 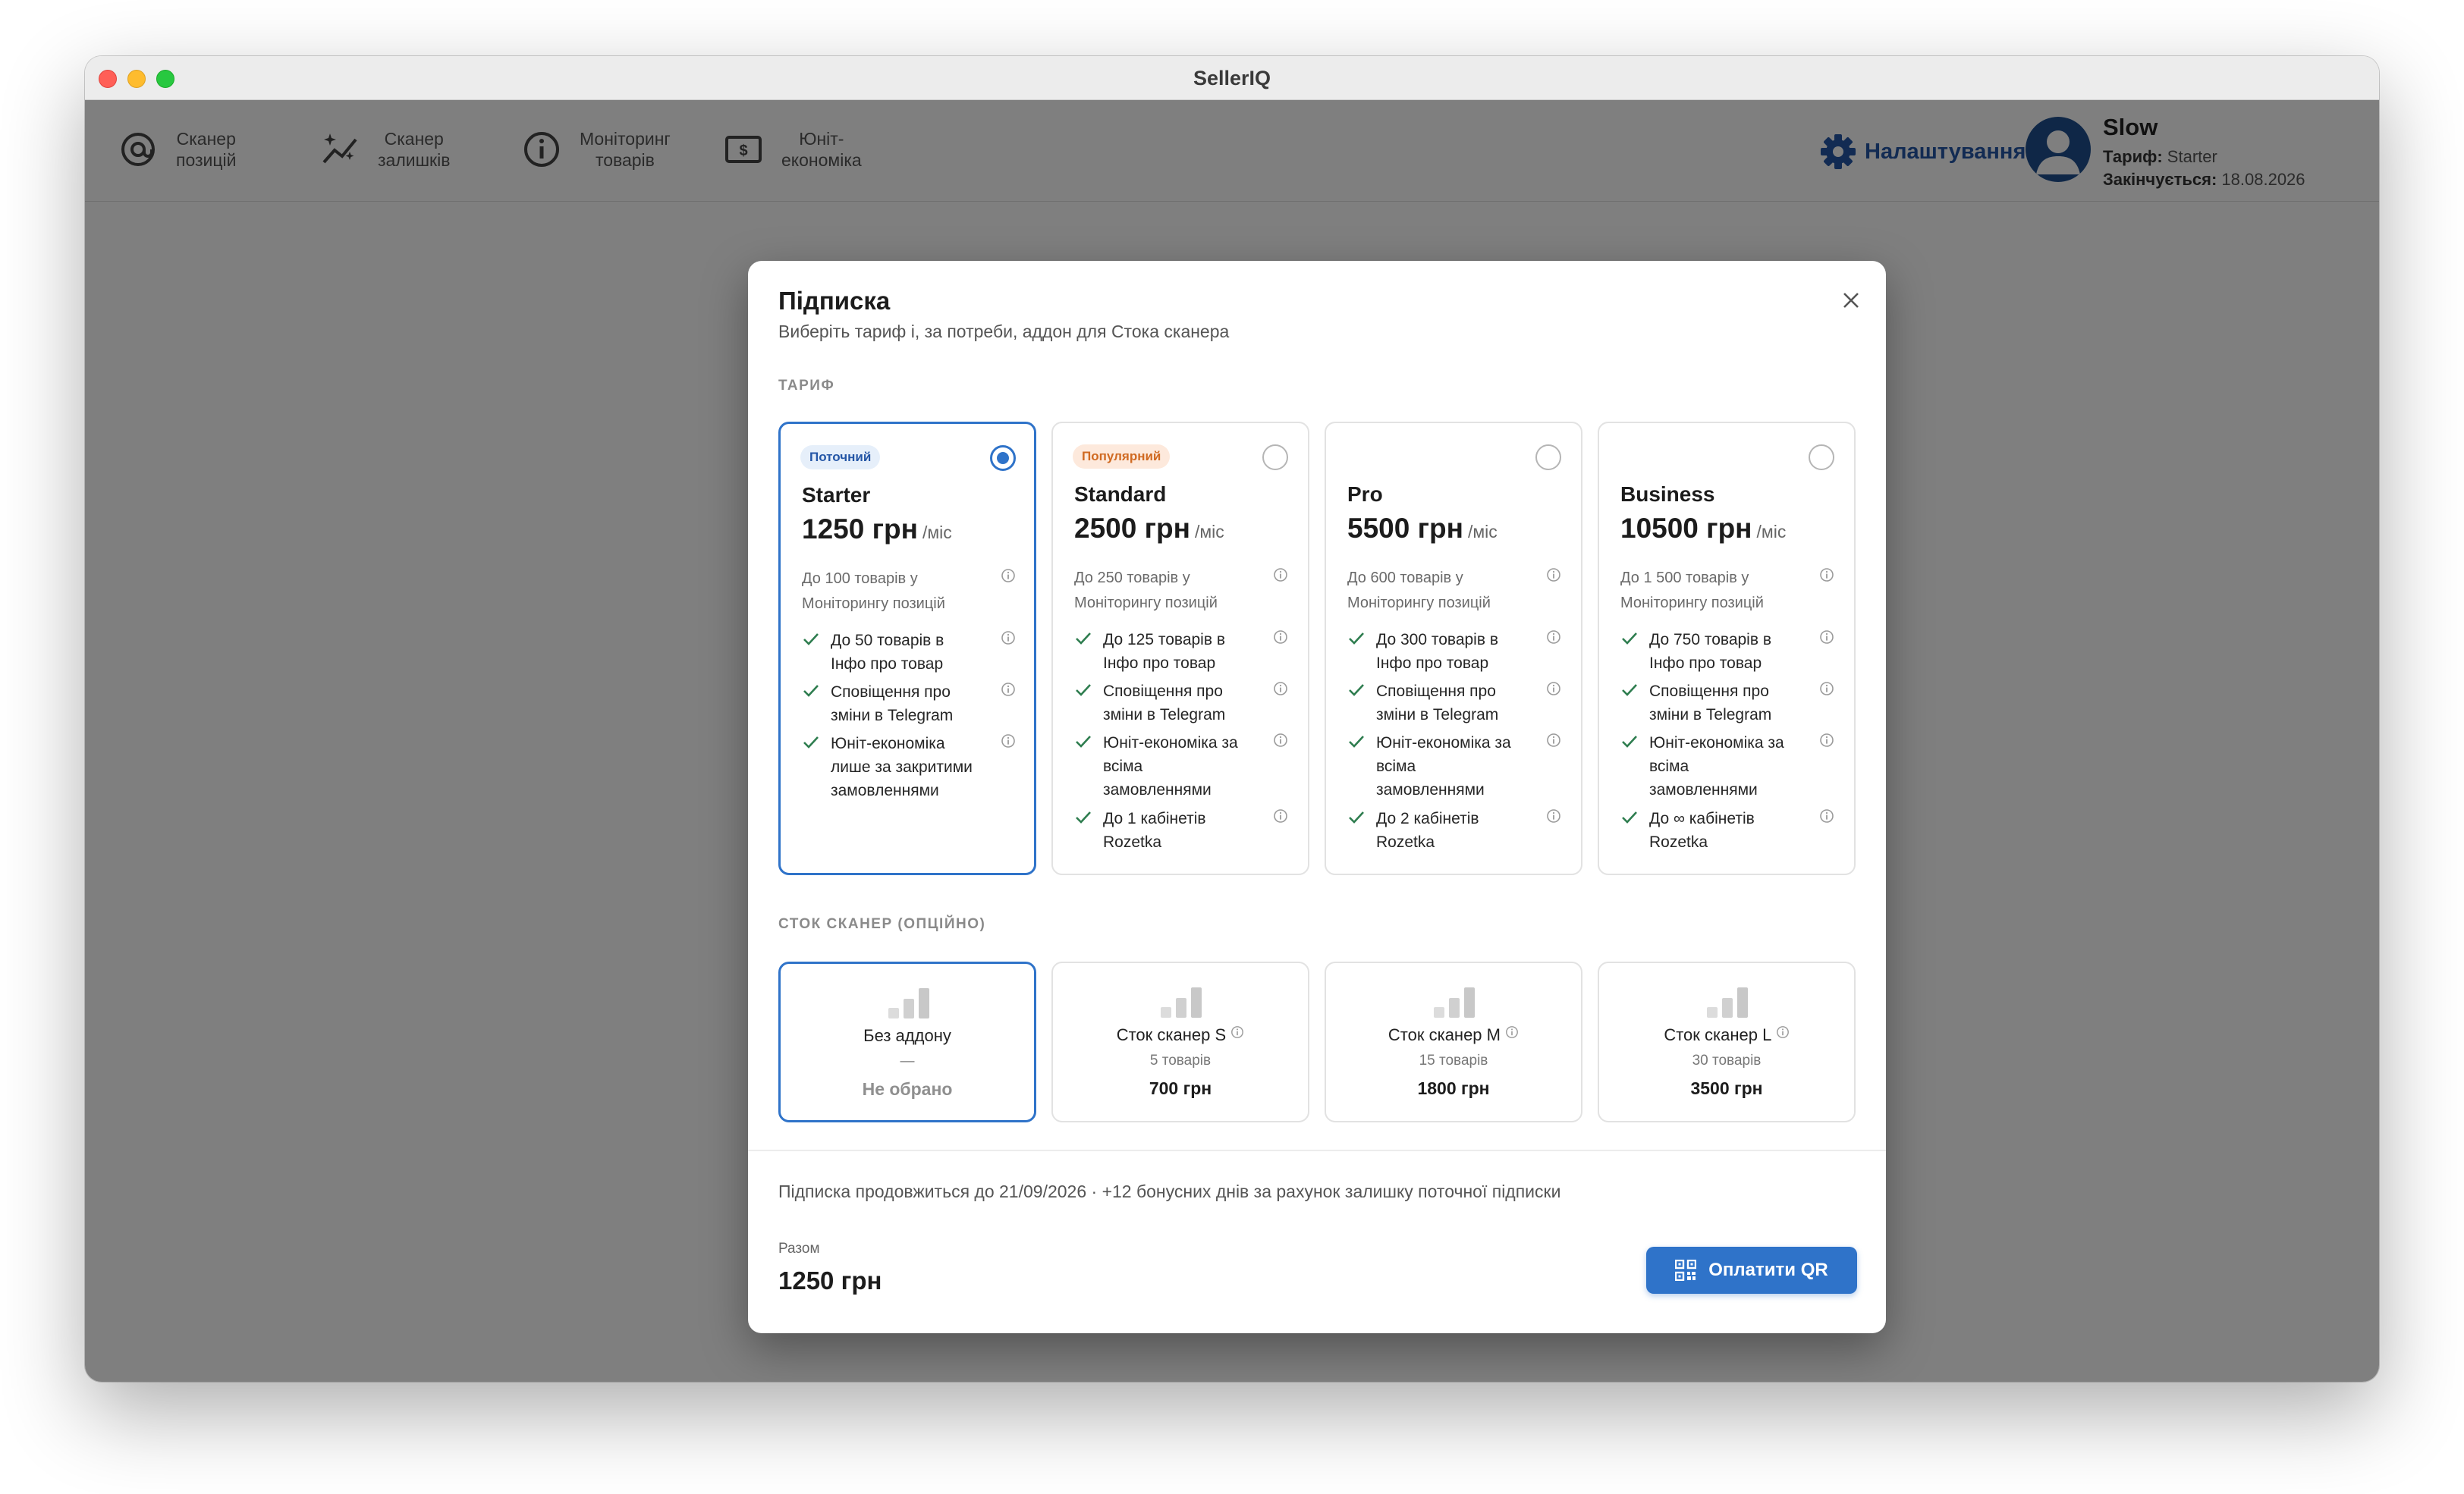 I want to click on addon-card-1: Сток сканер S 5 товарів 700 грн, so click(x=1180, y=1042).